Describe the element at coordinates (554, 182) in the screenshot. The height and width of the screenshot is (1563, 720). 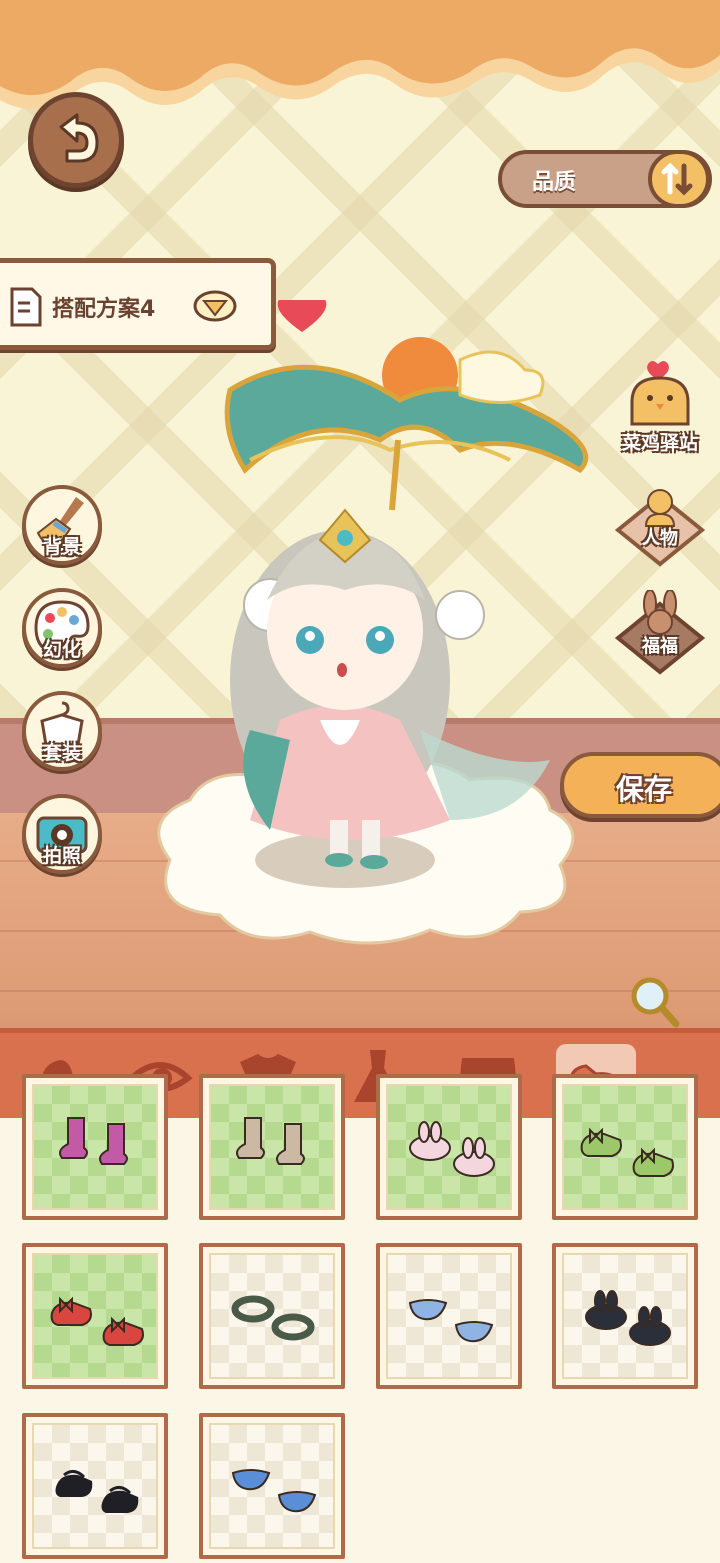
I see `quality-label: 品质` at that location.